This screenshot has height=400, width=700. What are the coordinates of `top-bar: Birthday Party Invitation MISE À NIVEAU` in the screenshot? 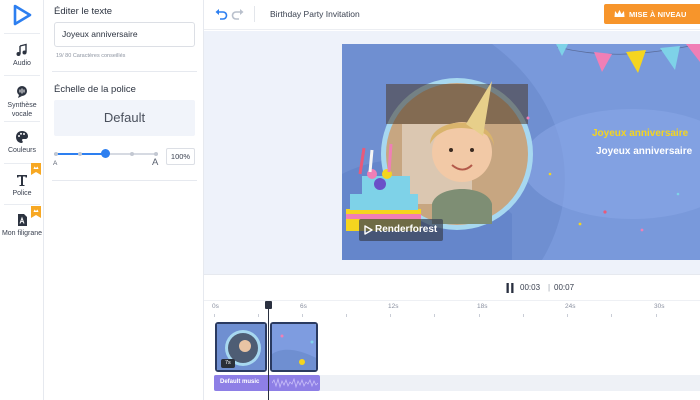 It's located at (452, 15).